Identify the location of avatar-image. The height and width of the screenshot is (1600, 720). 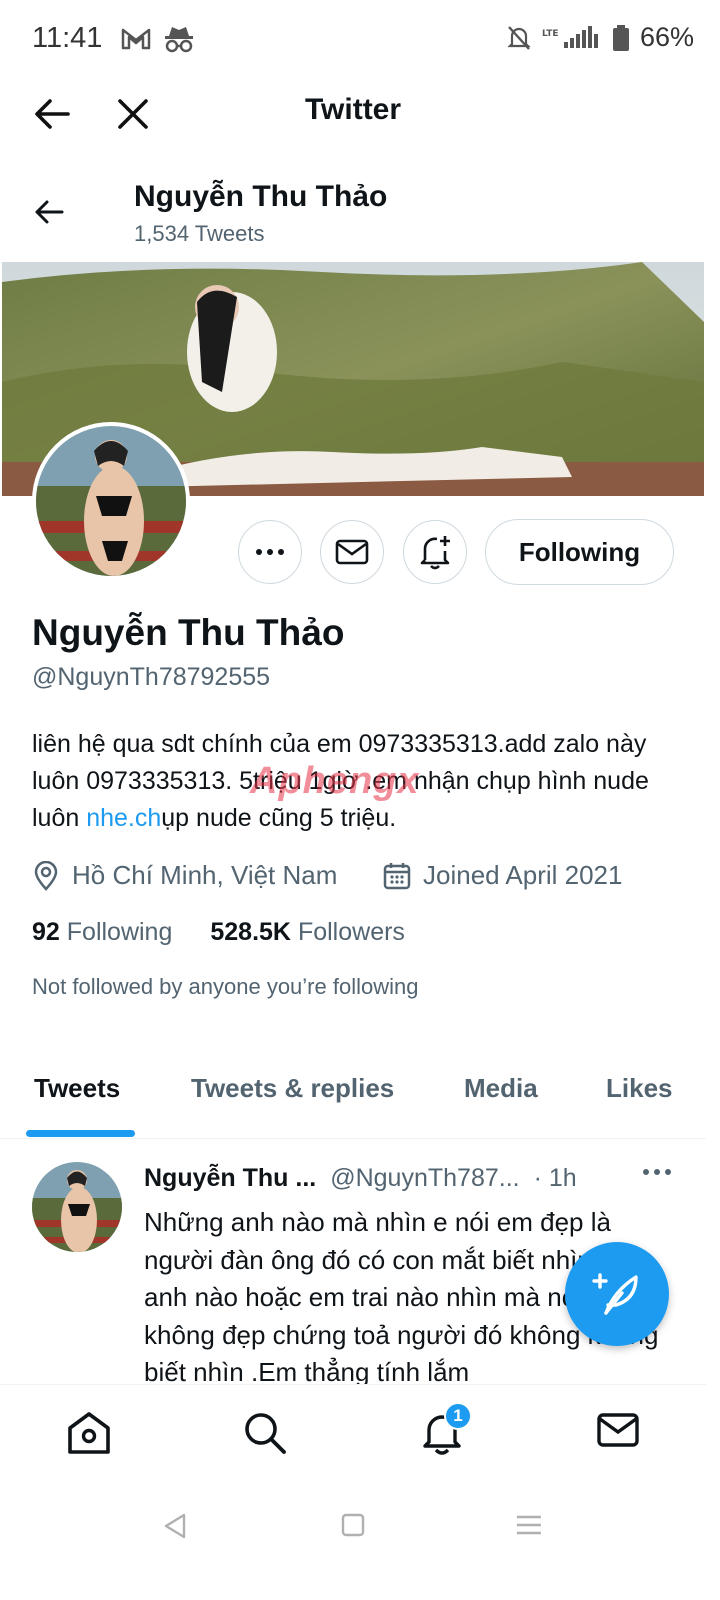
(111, 501).